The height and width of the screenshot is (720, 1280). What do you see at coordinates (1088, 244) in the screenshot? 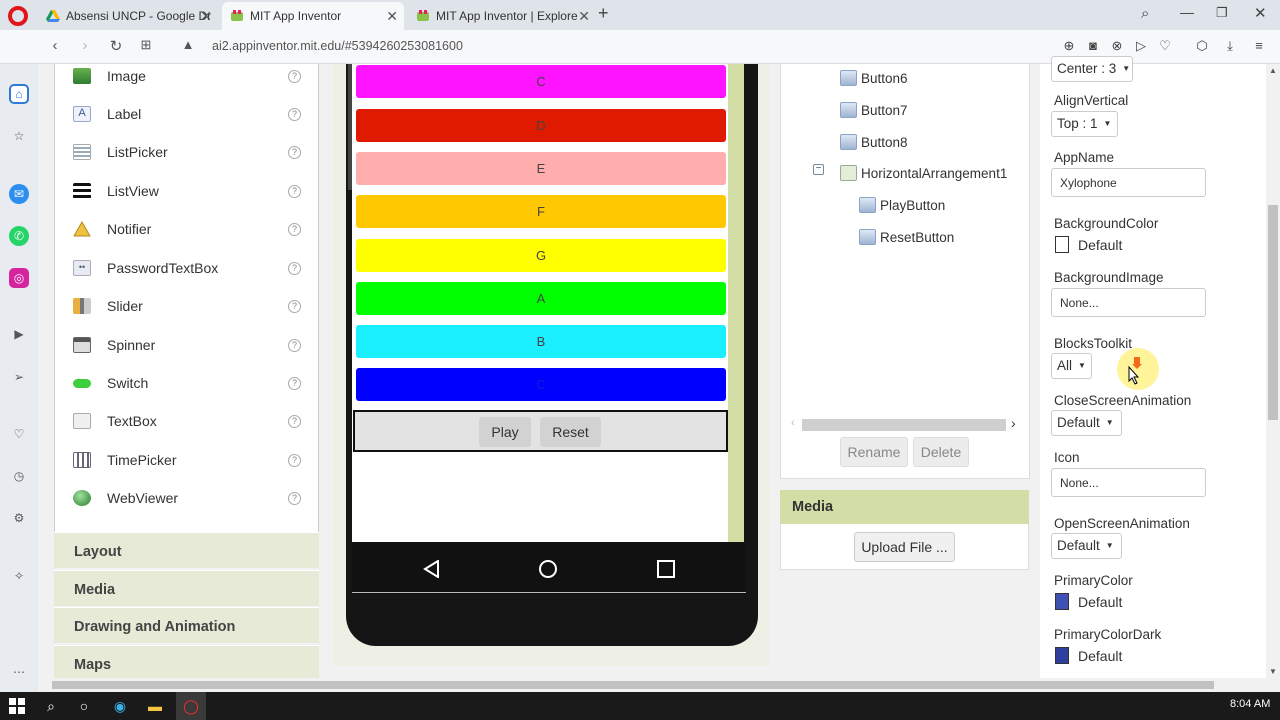
I see `background-color-picker: Default` at bounding box center [1088, 244].